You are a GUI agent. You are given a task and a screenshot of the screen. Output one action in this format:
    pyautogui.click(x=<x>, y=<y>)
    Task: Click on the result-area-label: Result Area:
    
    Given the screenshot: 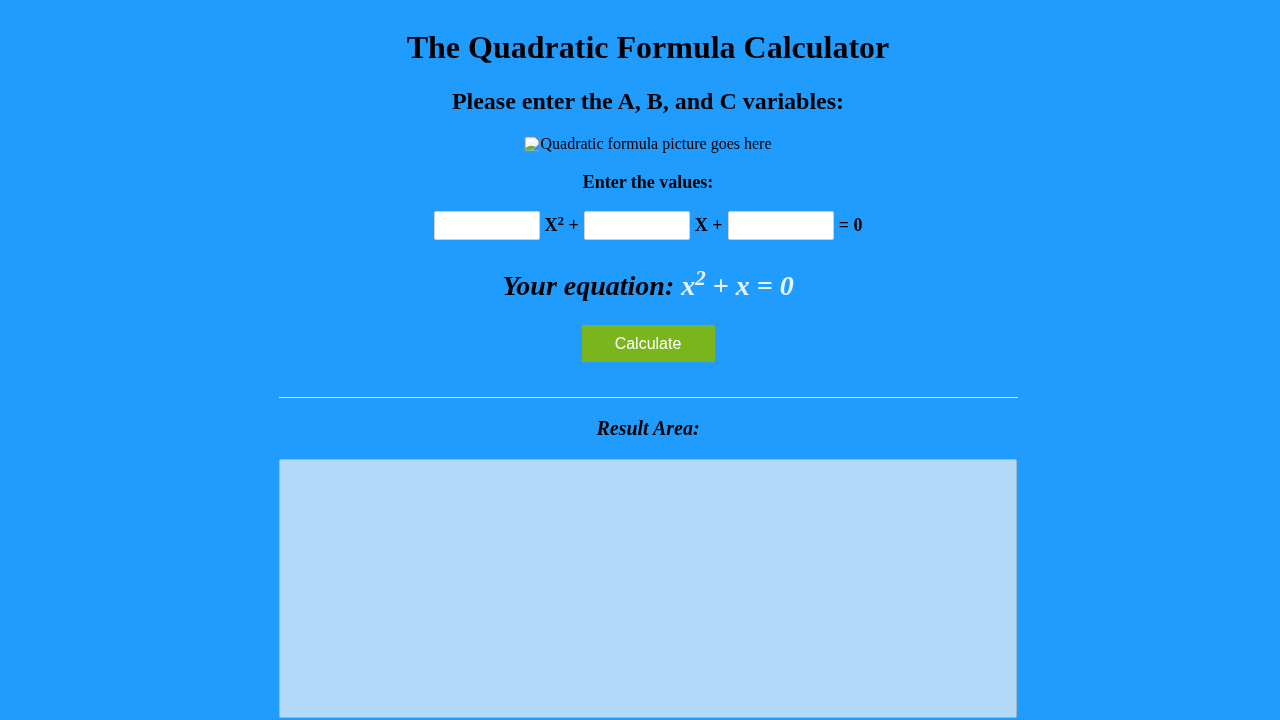 What is the action you would take?
    pyautogui.click(x=648, y=428)
    